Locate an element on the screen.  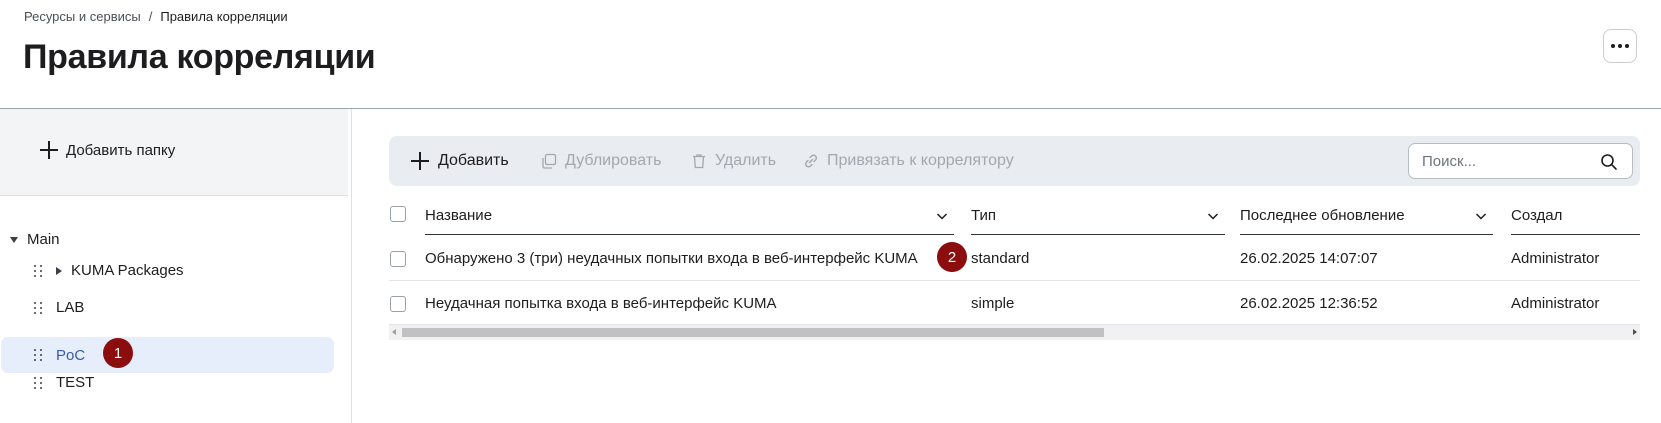
column-header-created-by: Создал is located at coordinates (1575, 216).